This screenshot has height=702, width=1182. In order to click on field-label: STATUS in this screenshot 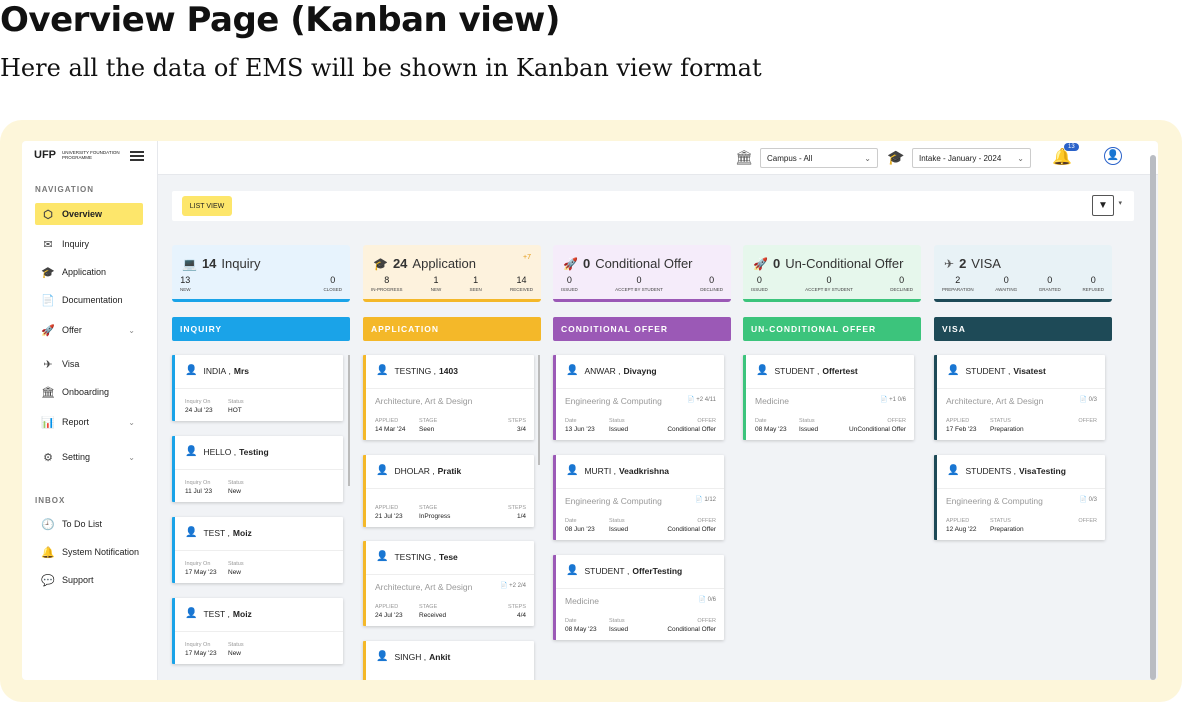, I will do `click(1000, 421)`.